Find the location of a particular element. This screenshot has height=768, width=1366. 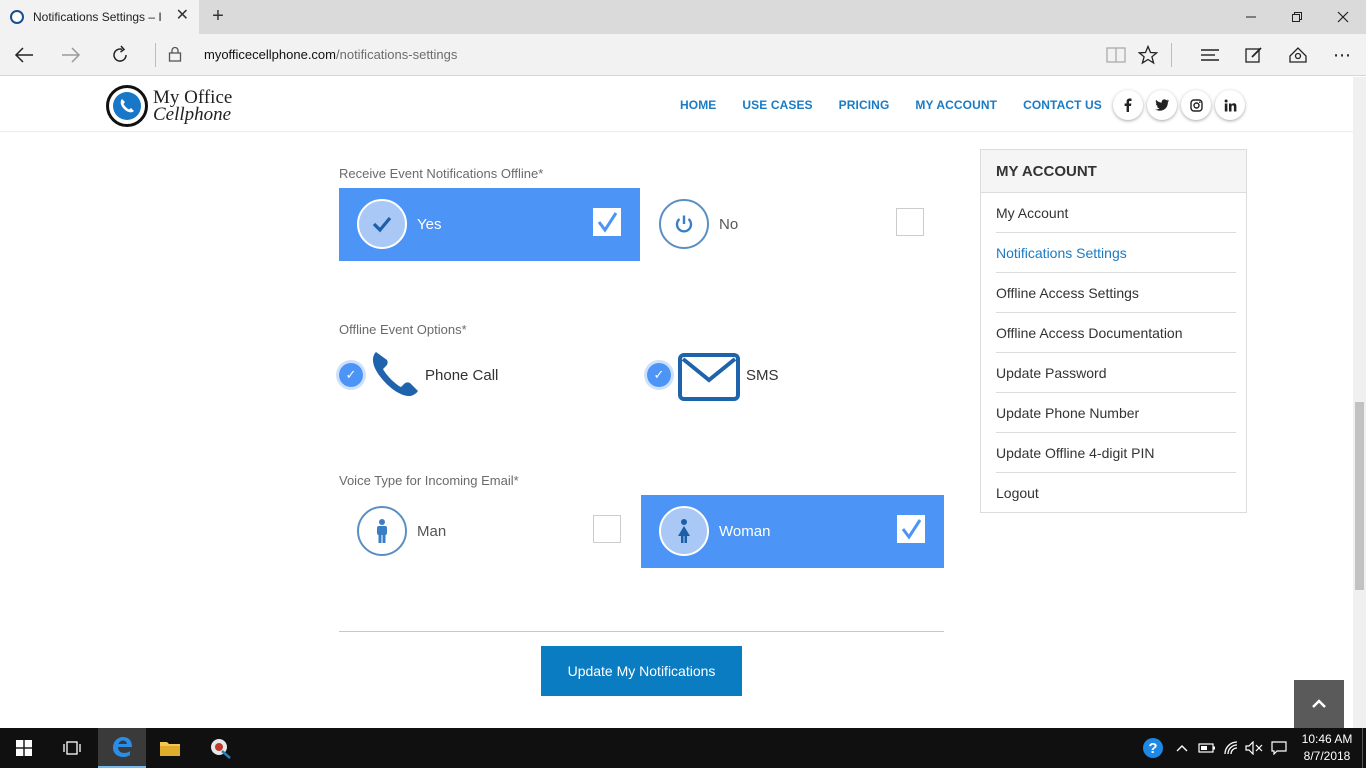

minimize-button is located at coordinates (1251, 17).